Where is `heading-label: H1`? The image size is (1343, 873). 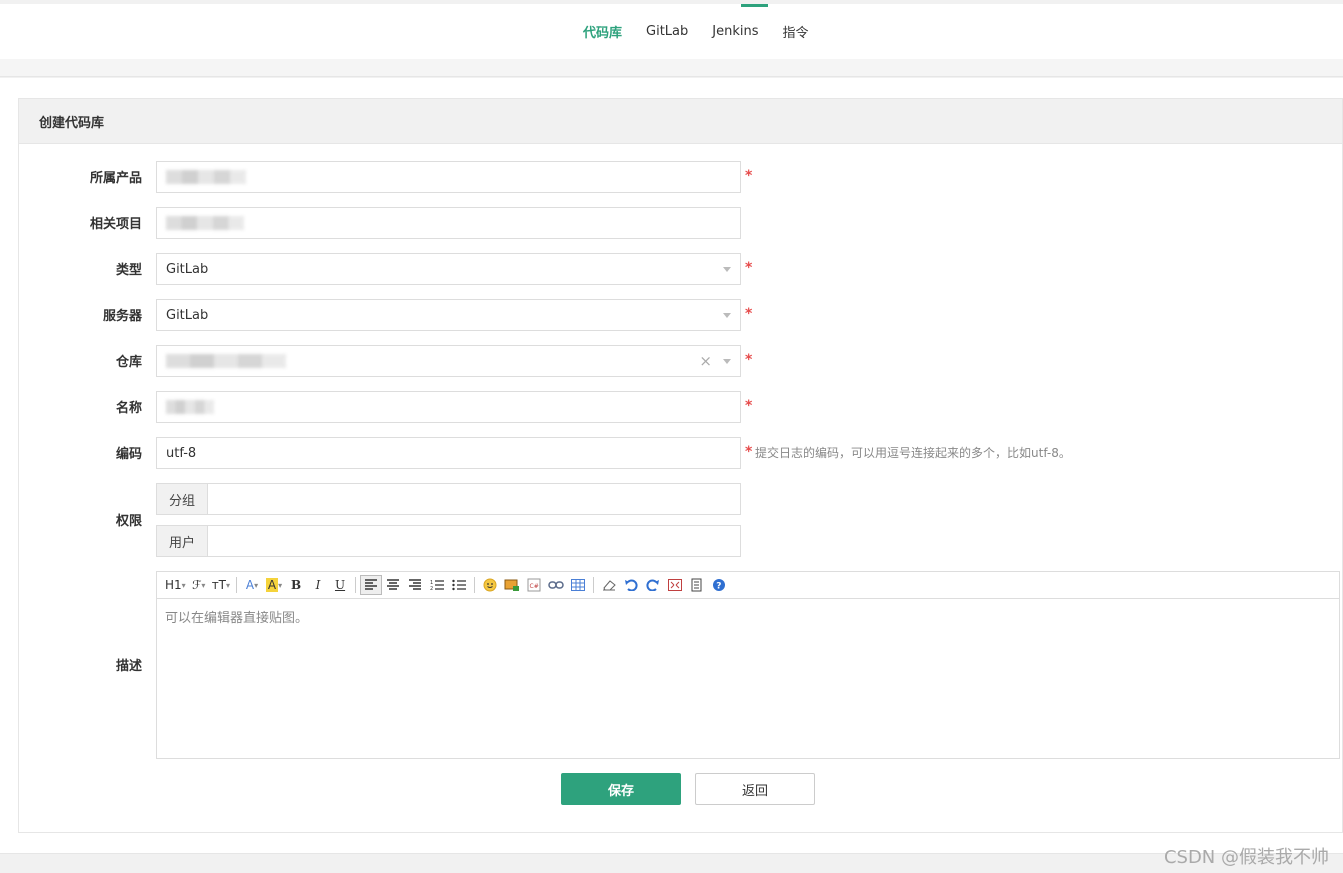
heading-label: H1 is located at coordinates (173, 585).